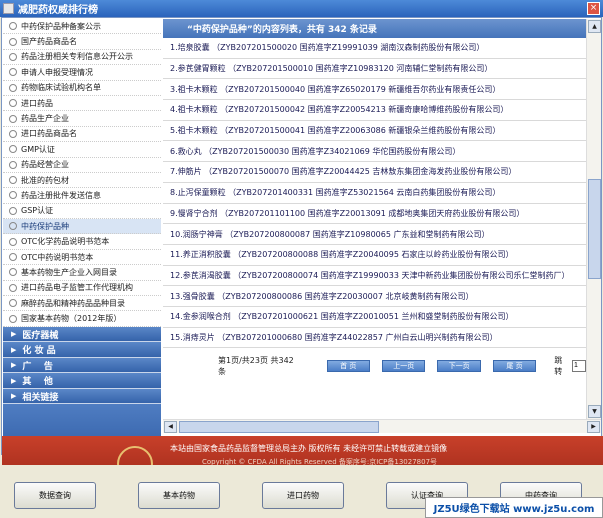  I want to click on sidebar-item: 中药保护品种备案公示, so click(82, 27).